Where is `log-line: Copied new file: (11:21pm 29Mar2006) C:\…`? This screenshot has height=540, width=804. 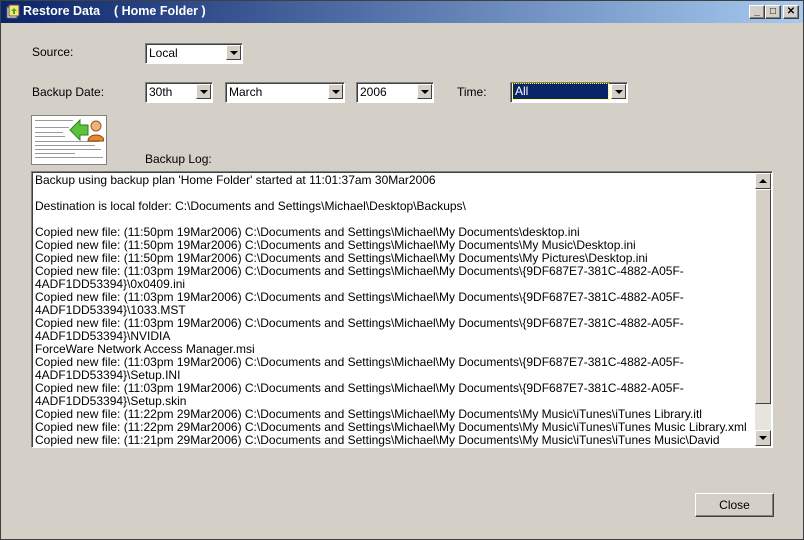 log-line: Copied new file: (11:21pm 29Mar2006) C:\… is located at coordinates (377, 440).